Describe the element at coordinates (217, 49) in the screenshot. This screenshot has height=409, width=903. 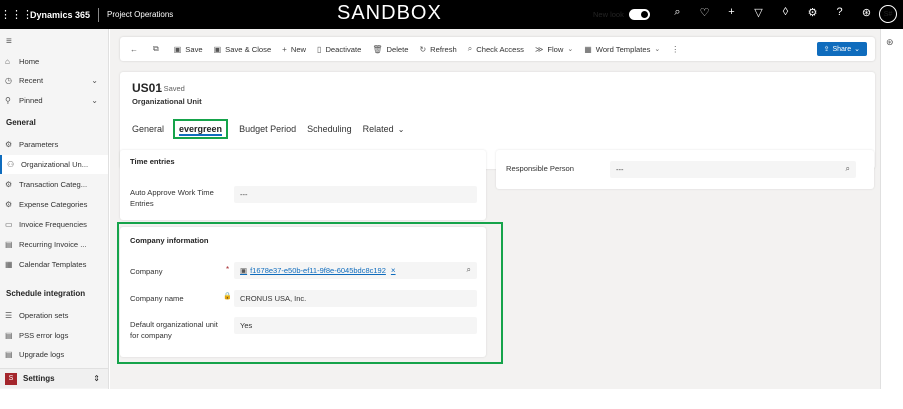
I see `save-close-icon: ▣` at that location.